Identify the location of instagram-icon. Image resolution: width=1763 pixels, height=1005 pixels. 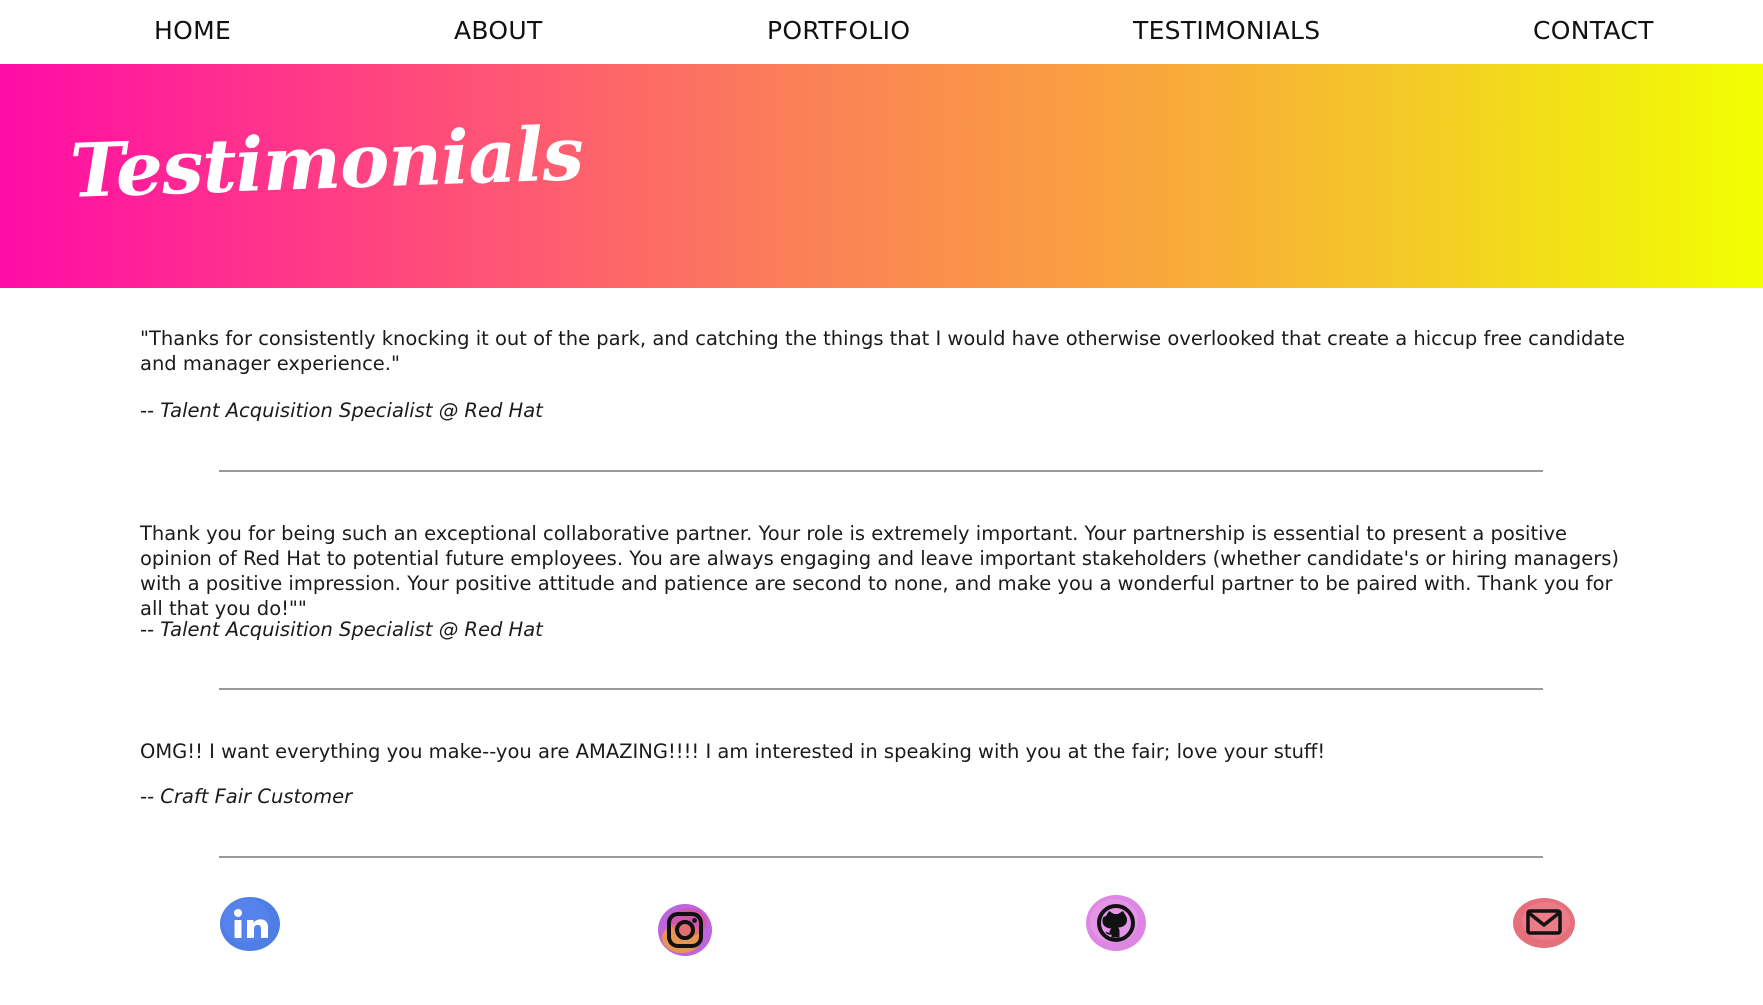
(685, 930).